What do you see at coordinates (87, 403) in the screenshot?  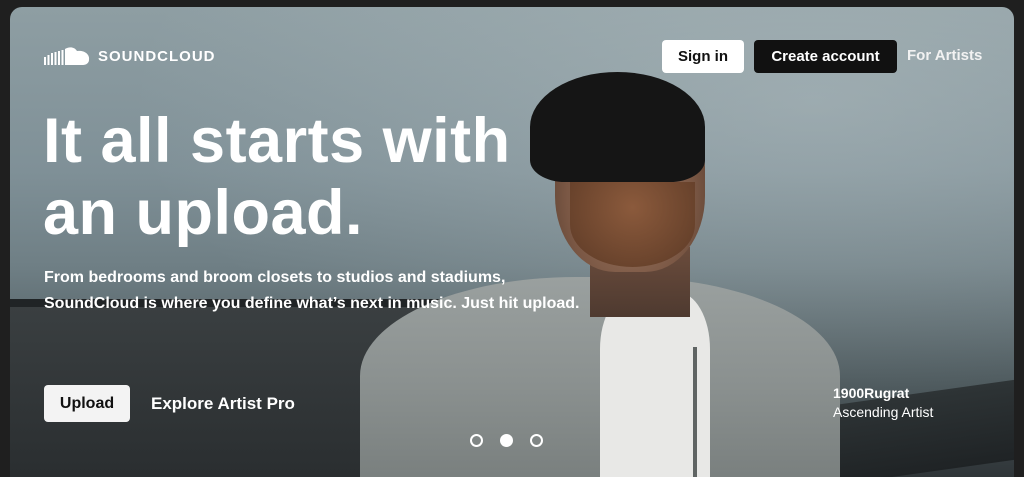 I see `upload-button: Upload` at bounding box center [87, 403].